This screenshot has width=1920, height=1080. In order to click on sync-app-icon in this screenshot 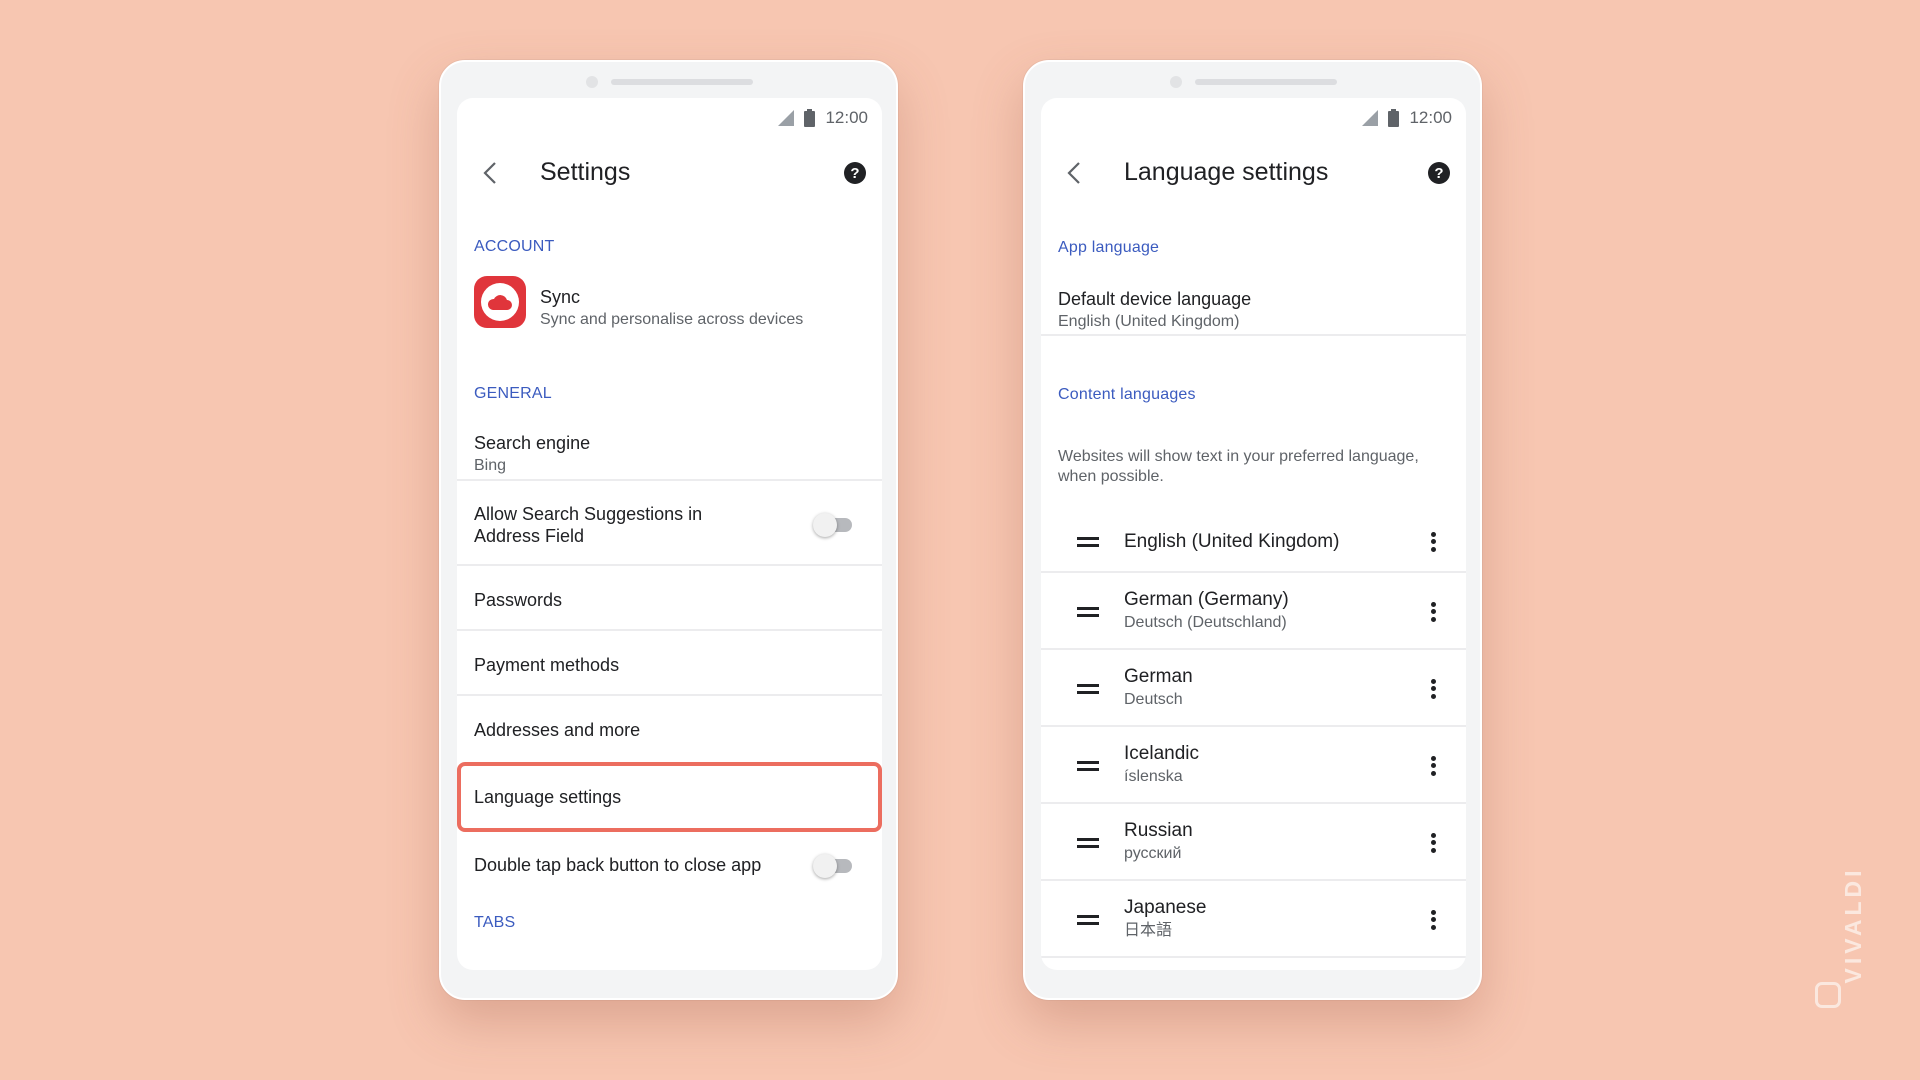, I will do `click(500, 302)`.